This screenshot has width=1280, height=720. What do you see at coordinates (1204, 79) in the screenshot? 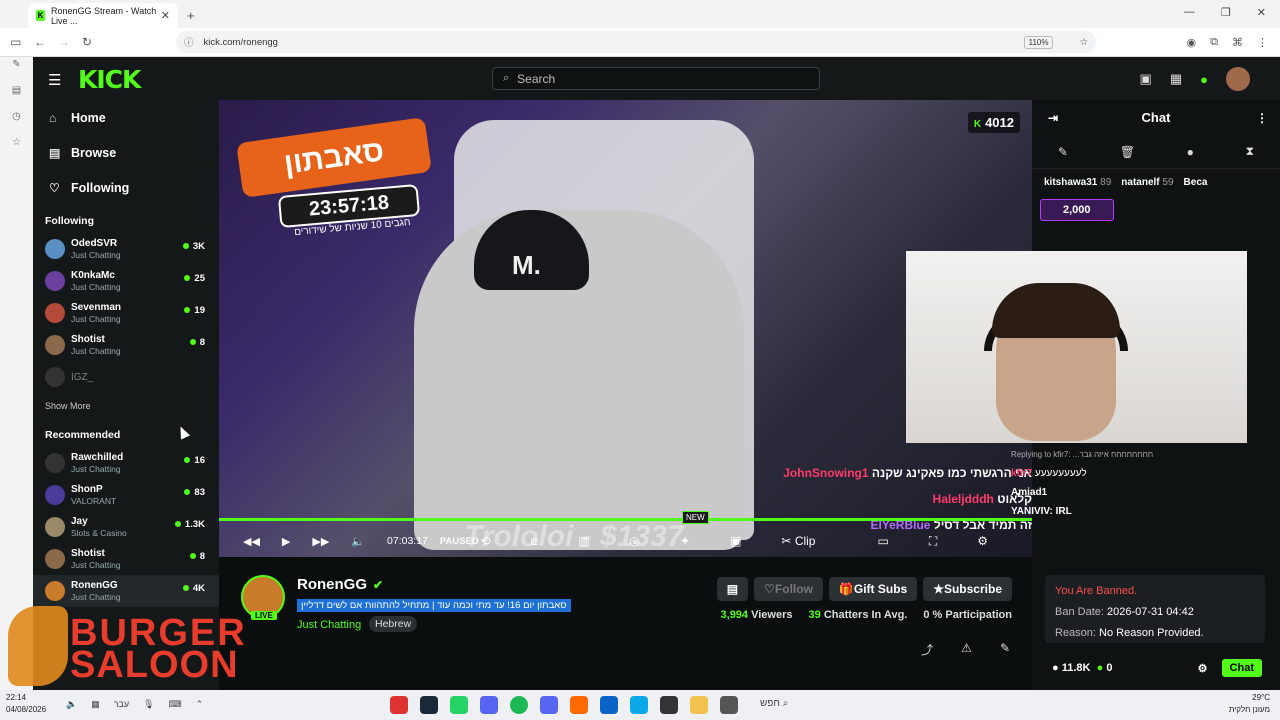
I see `kick-coin-icon: ●` at bounding box center [1204, 79].